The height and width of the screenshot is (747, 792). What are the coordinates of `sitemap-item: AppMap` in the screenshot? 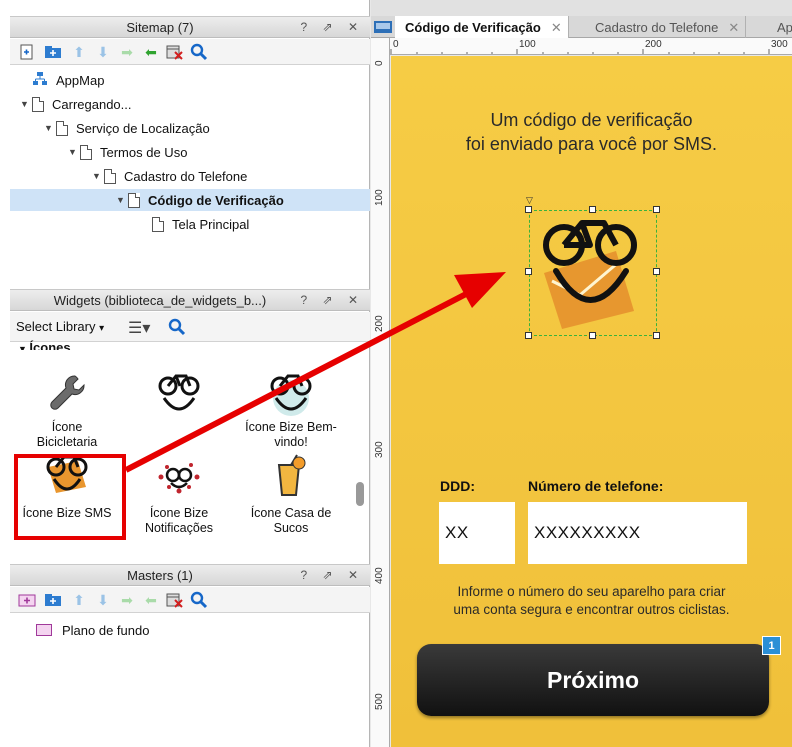 It's located at (57, 80).